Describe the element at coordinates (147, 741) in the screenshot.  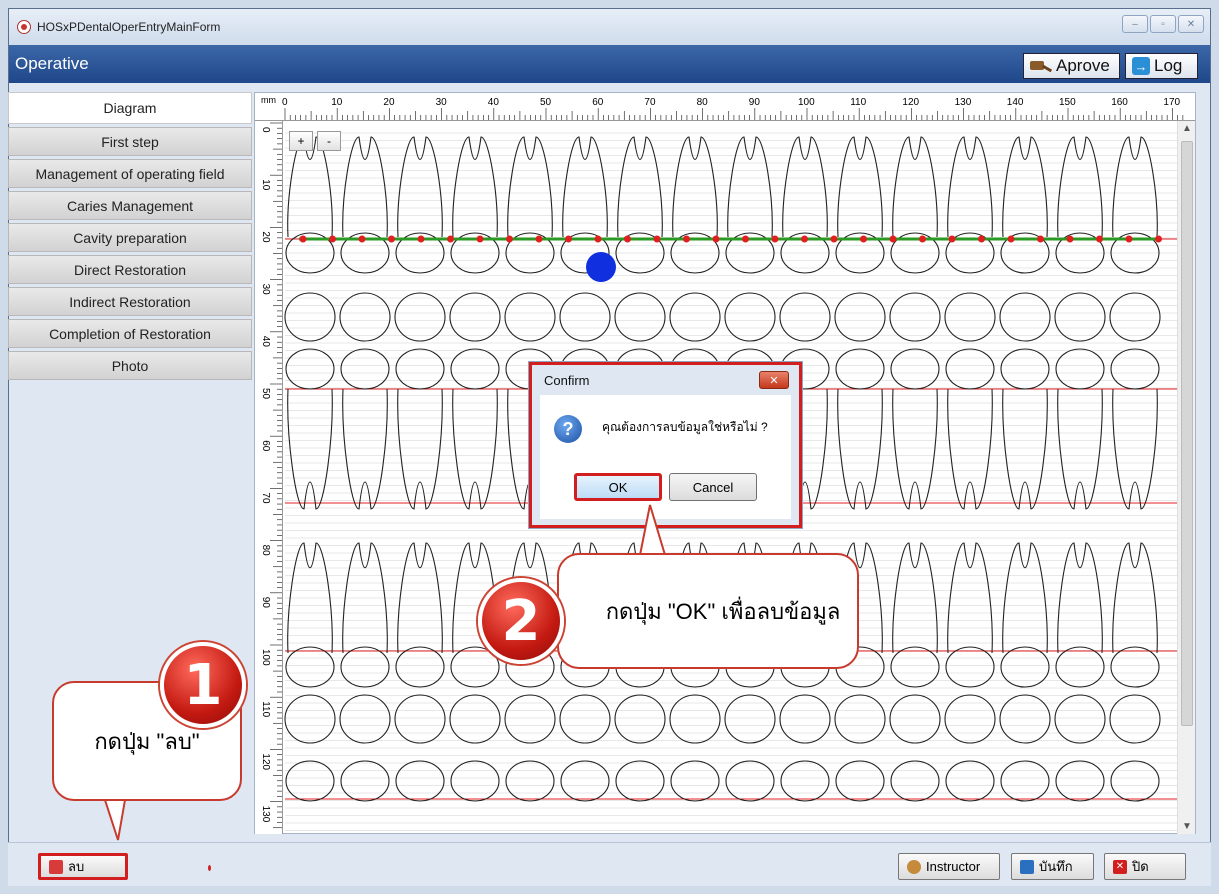
I see `step1-text: กดปุ่ม "ลบ"` at that location.